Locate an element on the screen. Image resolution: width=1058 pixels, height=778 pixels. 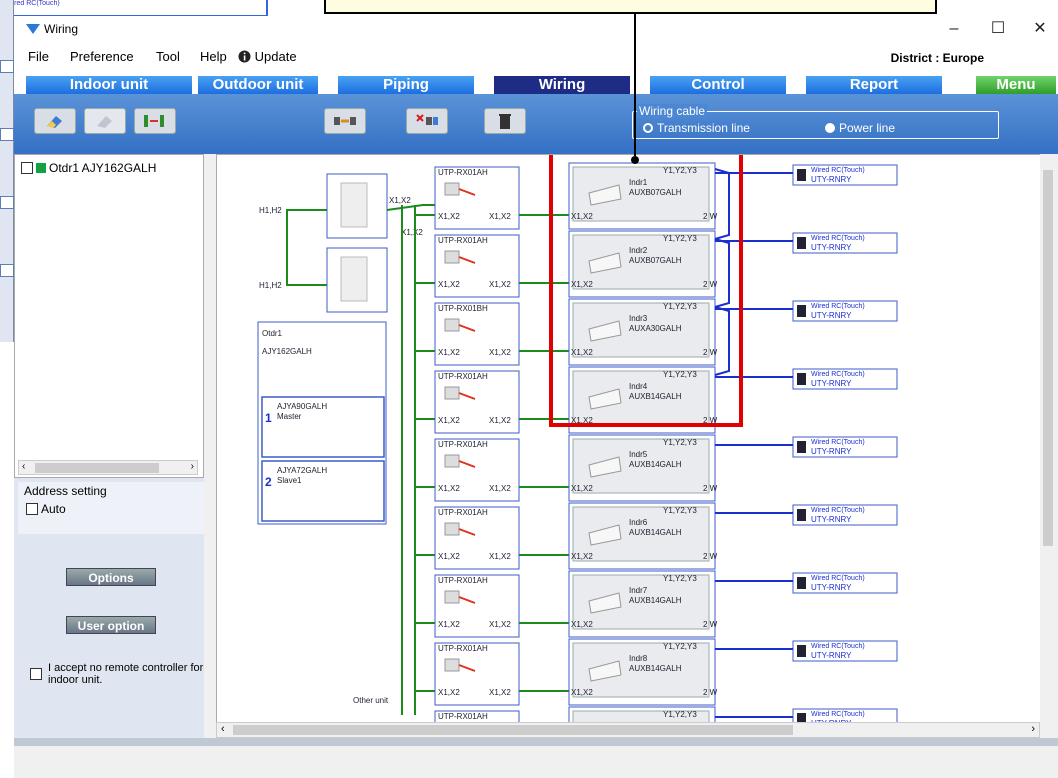
auto-checkbox: Auto is located at coordinates (46, 509).